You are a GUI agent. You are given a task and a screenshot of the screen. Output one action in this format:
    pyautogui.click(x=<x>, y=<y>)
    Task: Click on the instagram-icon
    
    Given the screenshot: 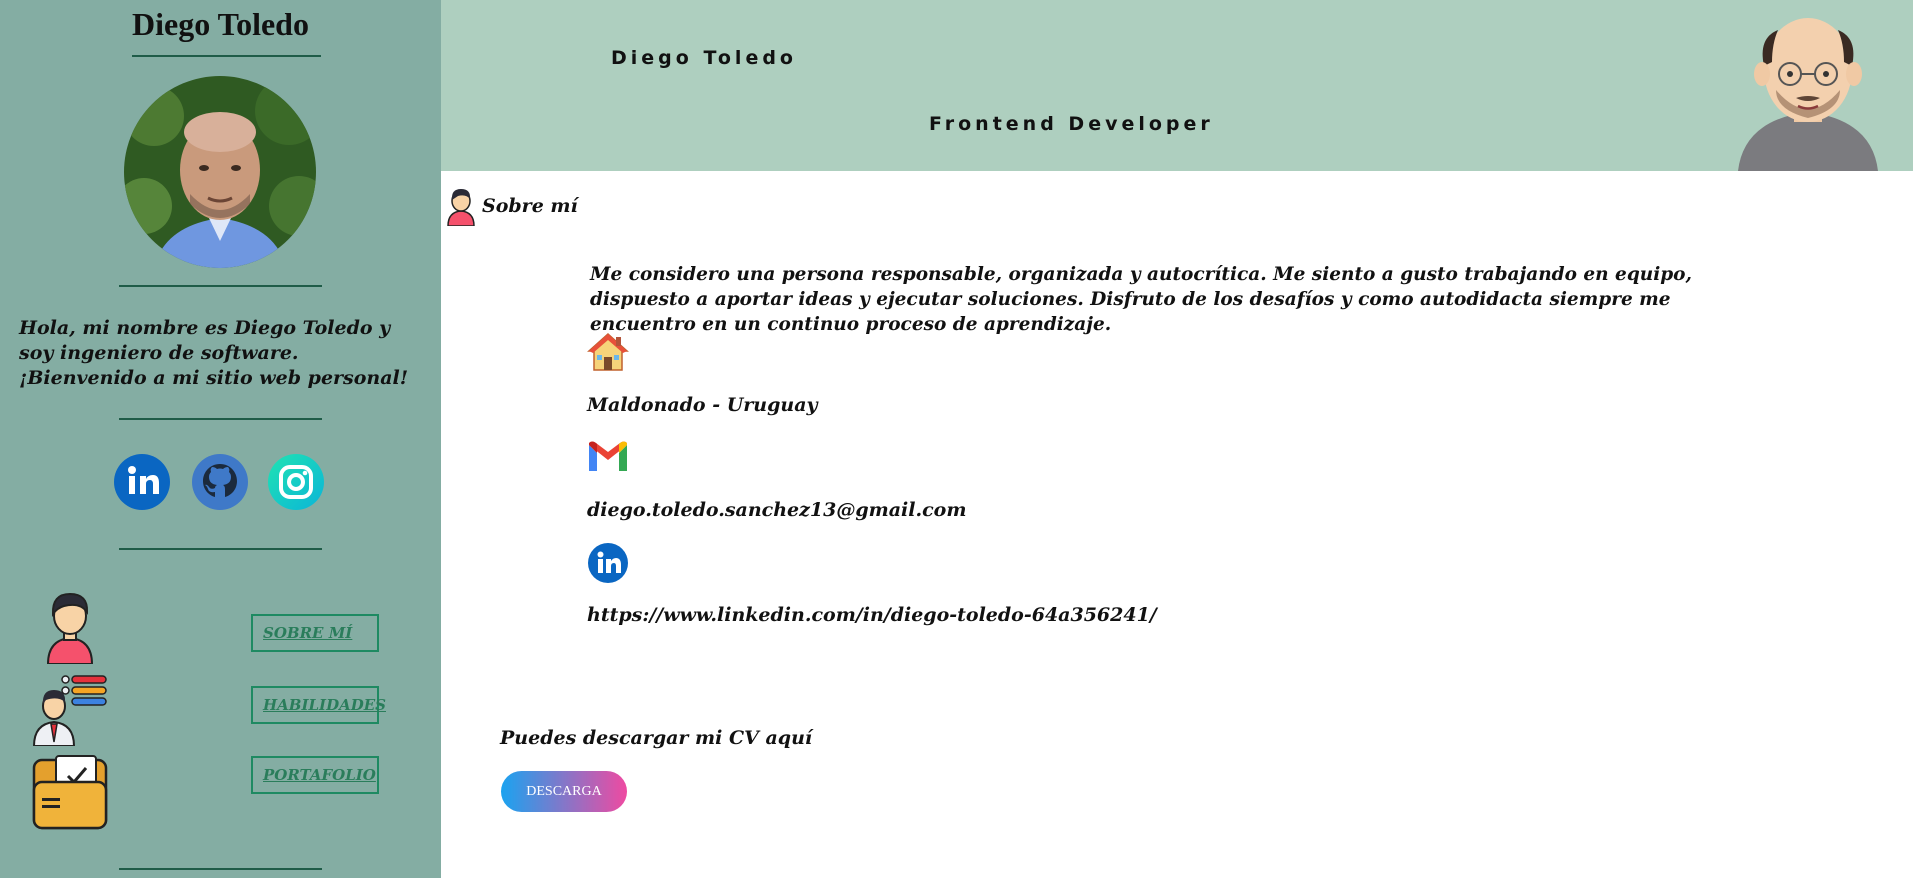 What is the action you would take?
    pyautogui.click(x=296, y=482)
    